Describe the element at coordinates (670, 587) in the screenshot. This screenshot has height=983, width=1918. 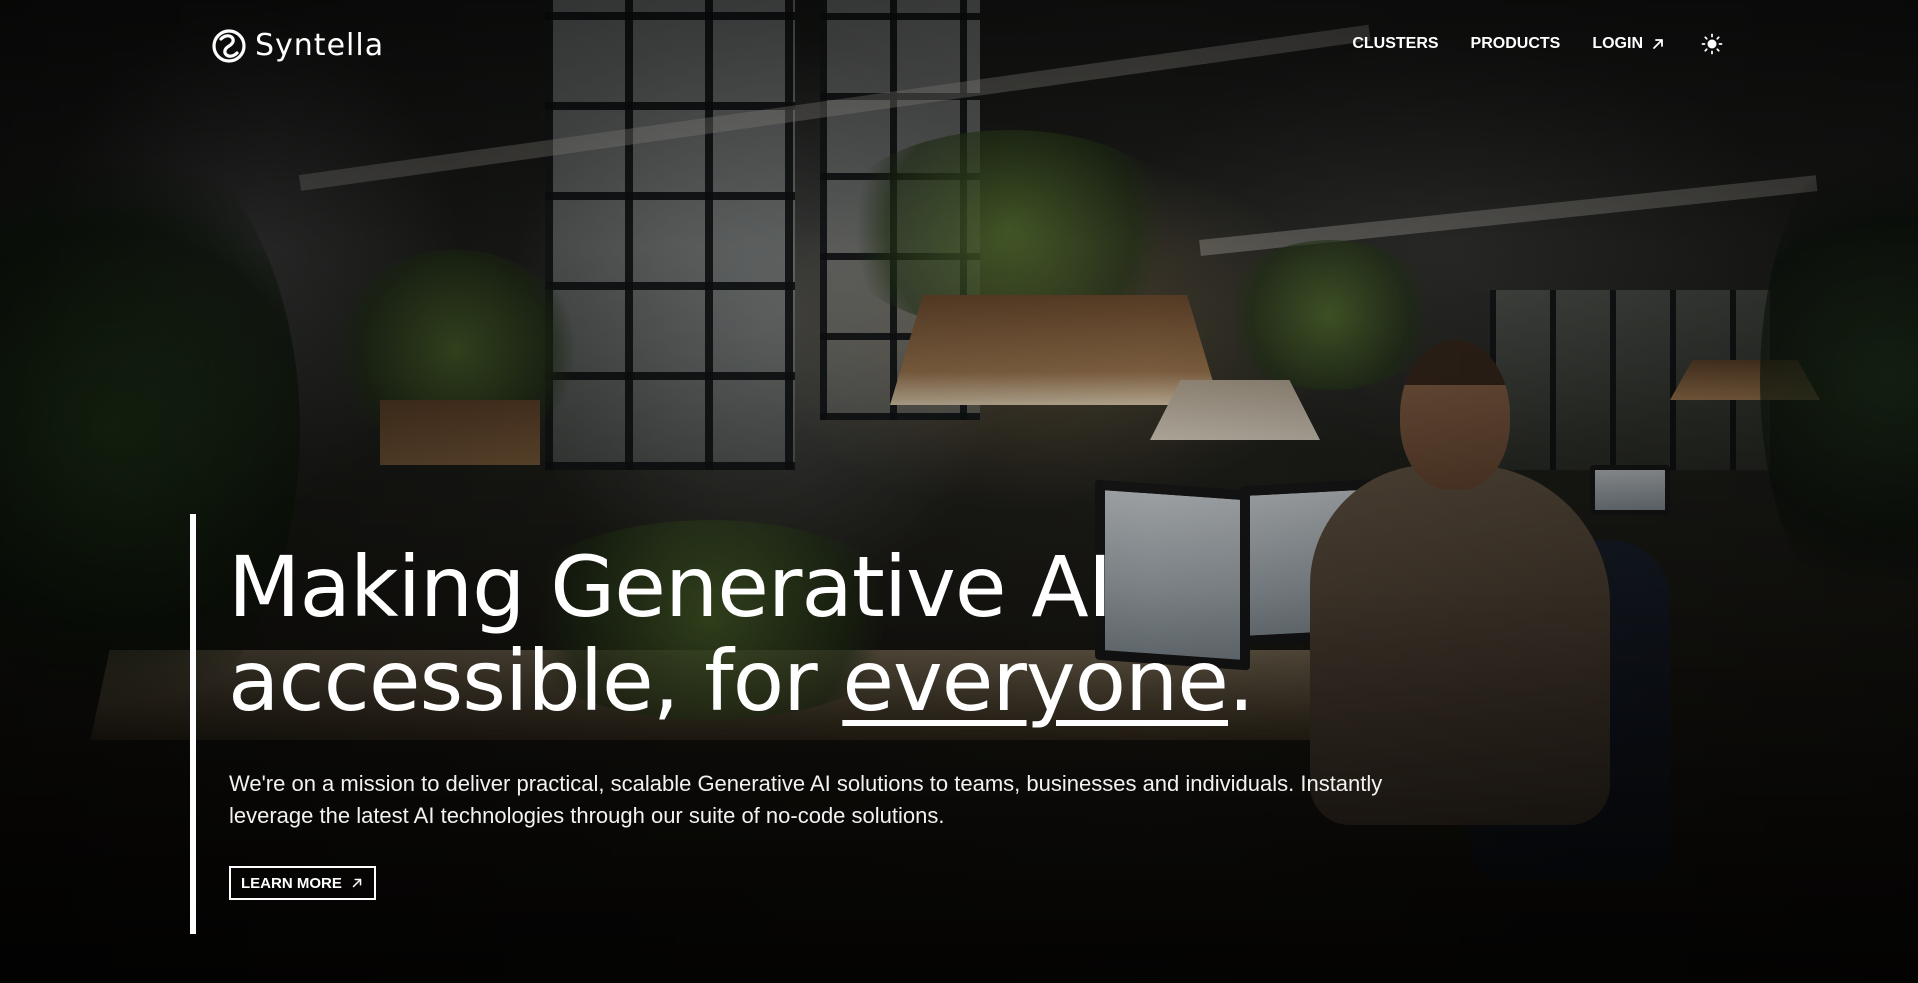
I see `headline-line-1: Making Generative AI` at that location.